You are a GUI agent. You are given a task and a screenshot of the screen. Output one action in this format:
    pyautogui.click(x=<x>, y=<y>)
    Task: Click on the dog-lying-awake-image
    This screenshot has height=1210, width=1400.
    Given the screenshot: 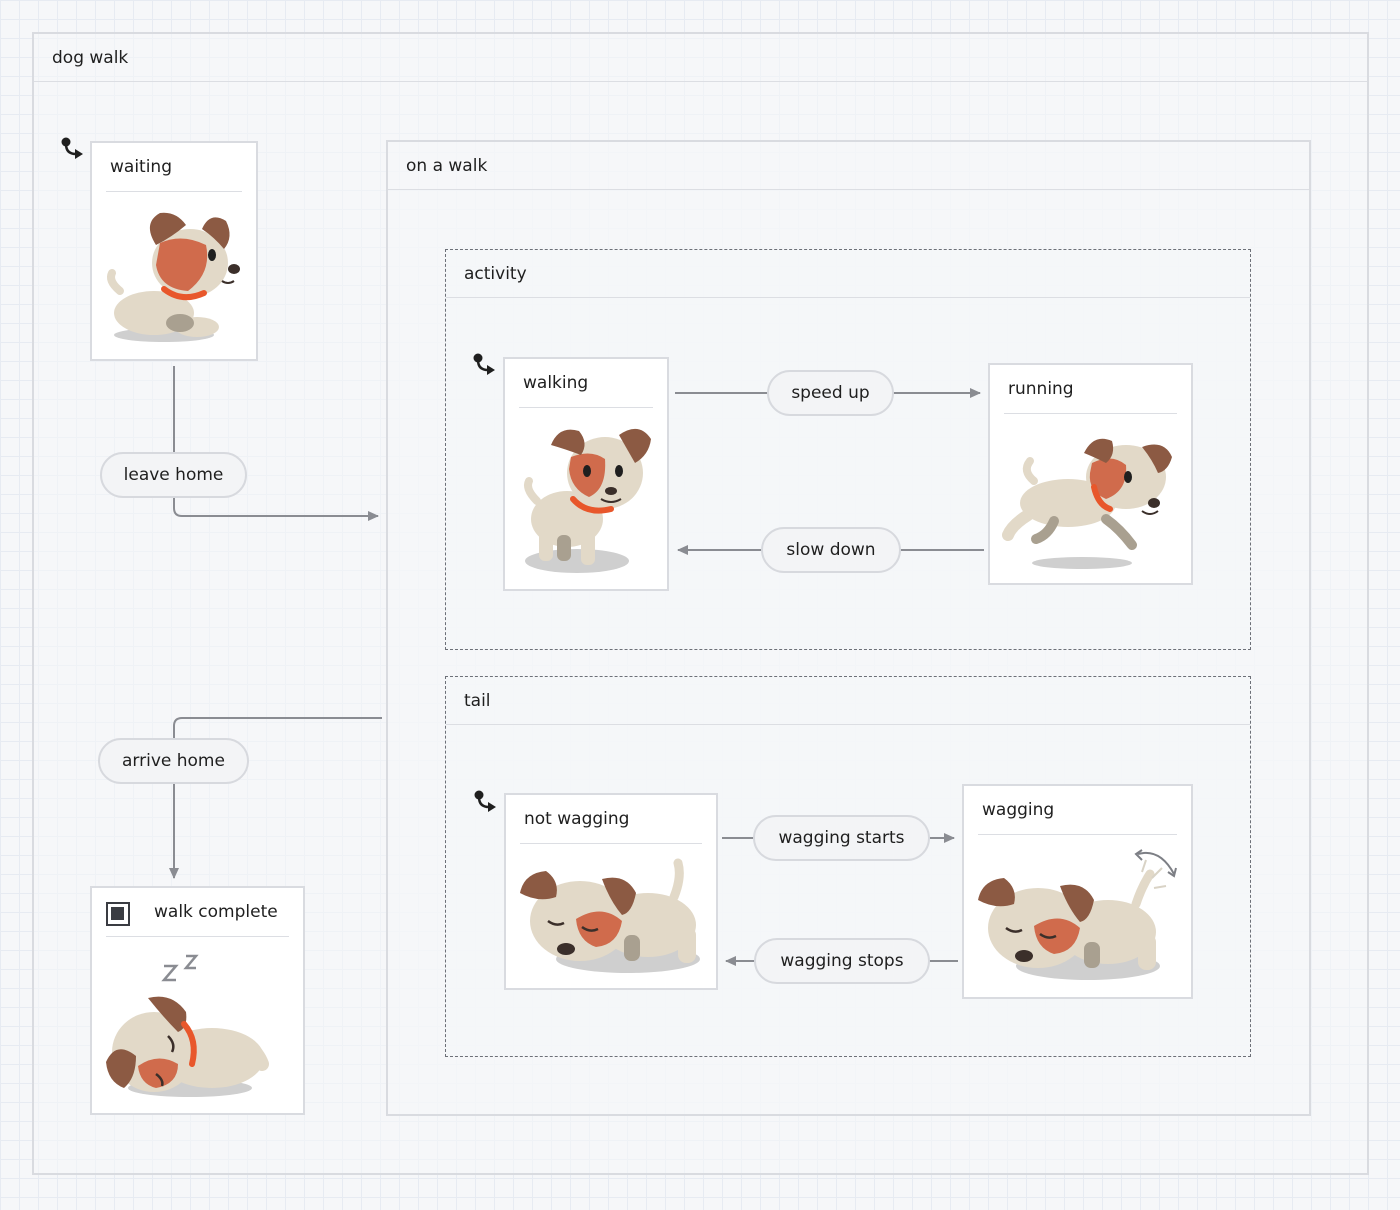 What is the action you would take?
    pyautogui.click(x=173, y=277)
    